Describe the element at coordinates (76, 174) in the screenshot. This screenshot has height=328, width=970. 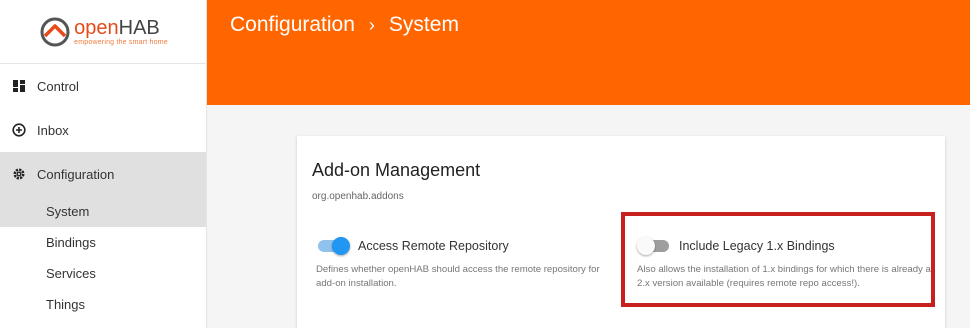
I see `sidebar-item-label: Configuration` at that location.